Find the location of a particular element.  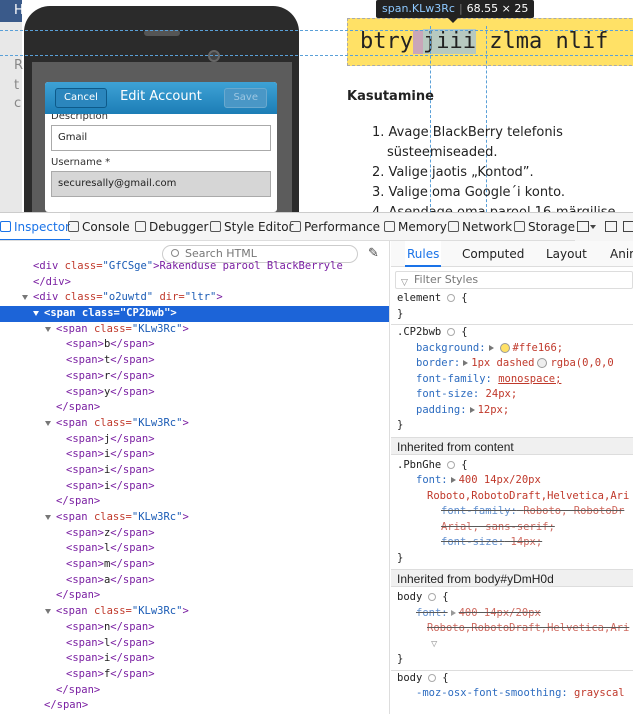

tree-row: </div> is located at coordinates (194, 283).